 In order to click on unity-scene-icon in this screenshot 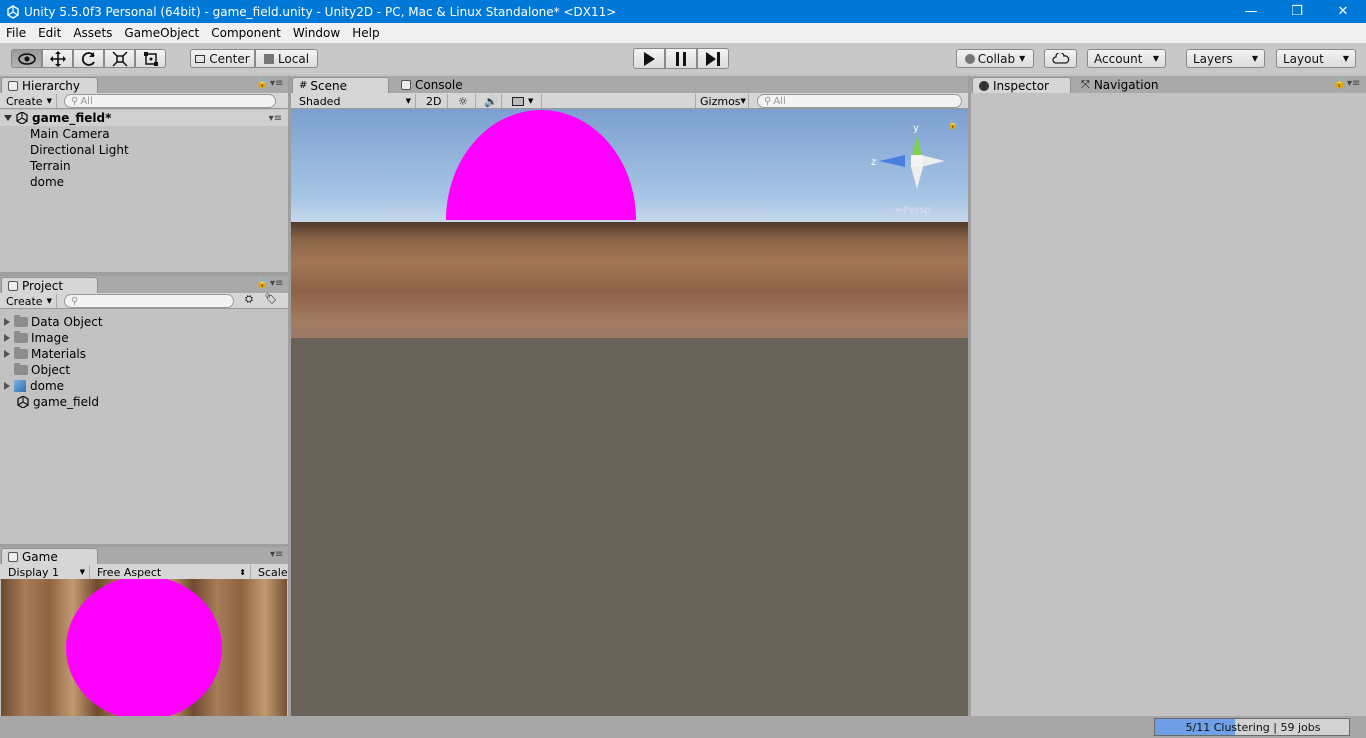, I will do `click(23, 402)`.